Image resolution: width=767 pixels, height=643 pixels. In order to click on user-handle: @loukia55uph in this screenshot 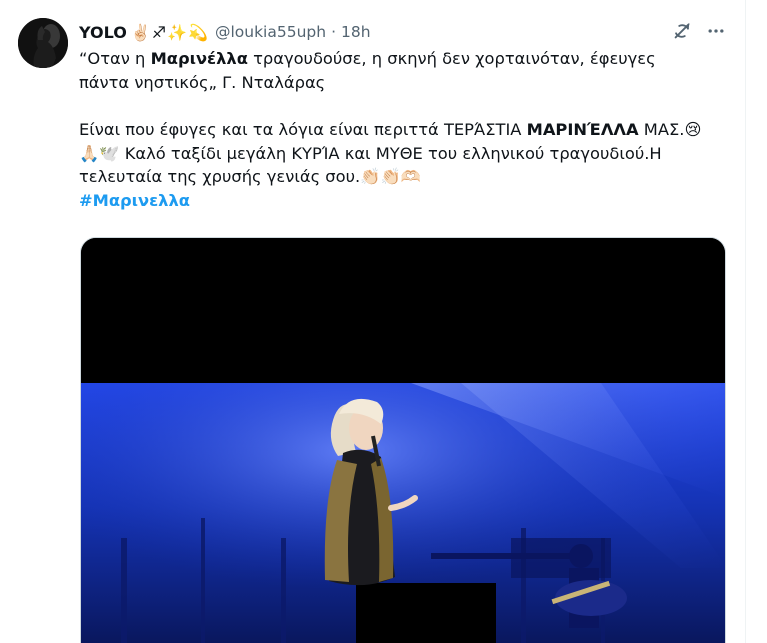, I will do `click(270, 32)`.